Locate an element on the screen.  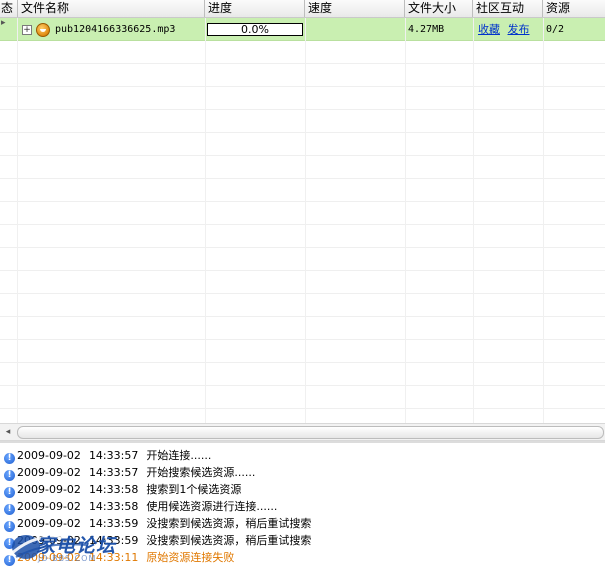
column-sources: 资源 is located at coordinates (574, 8).